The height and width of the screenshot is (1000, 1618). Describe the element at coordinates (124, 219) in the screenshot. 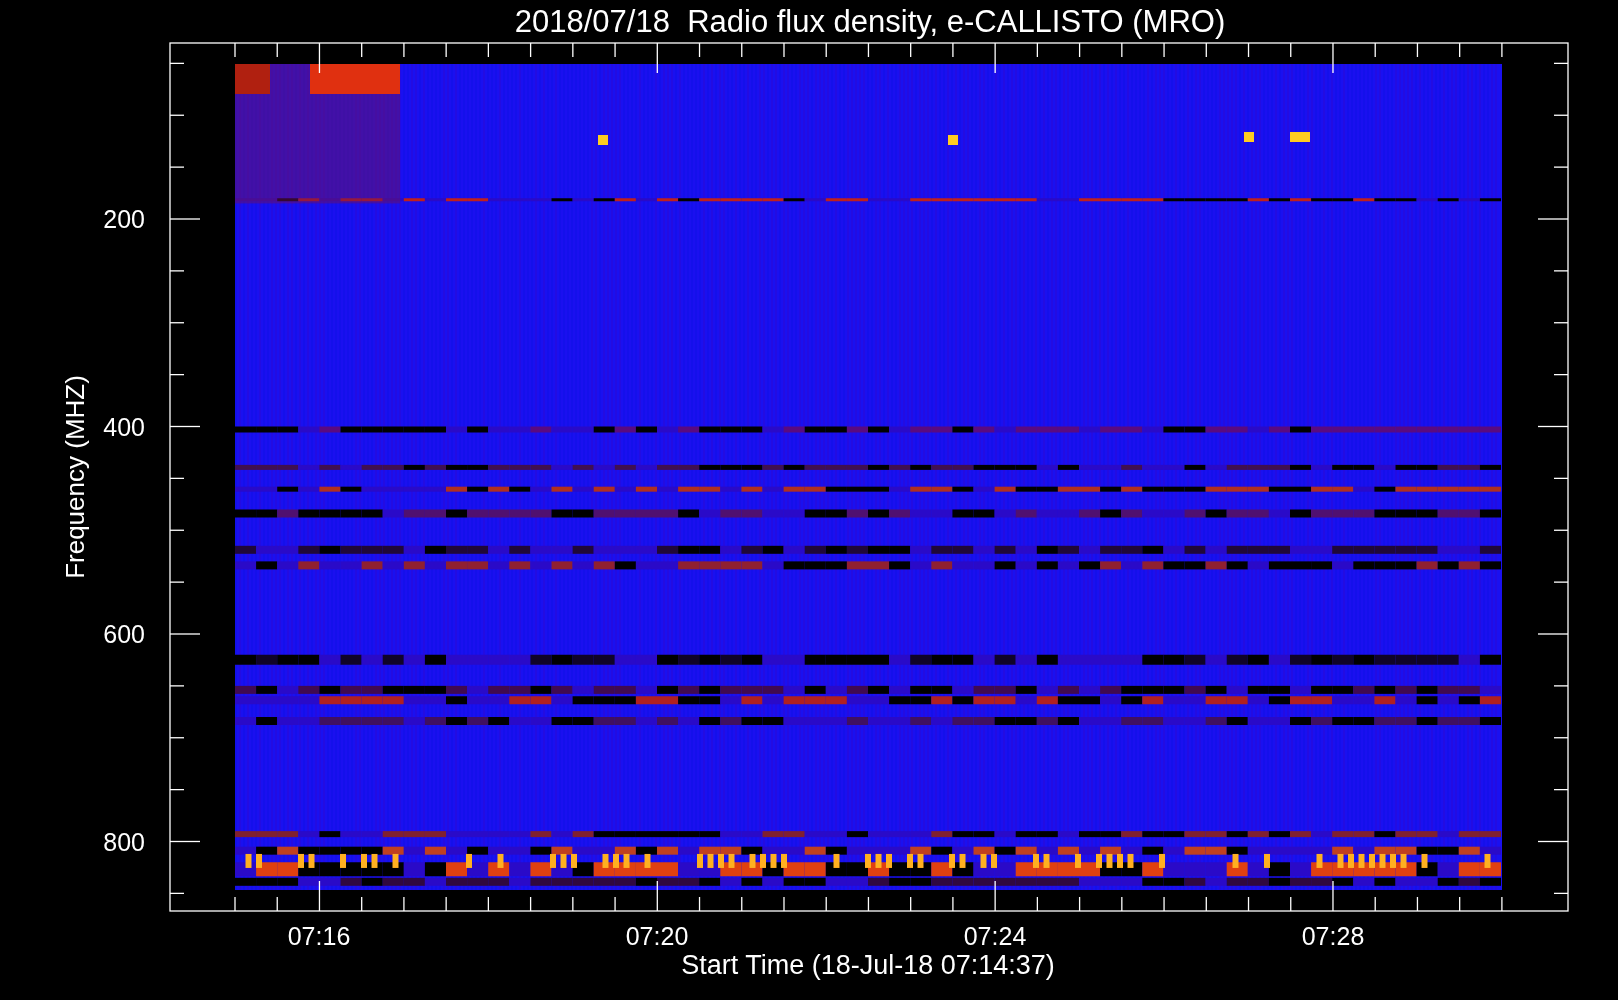

I see `y-tick-label: 200` at that location.